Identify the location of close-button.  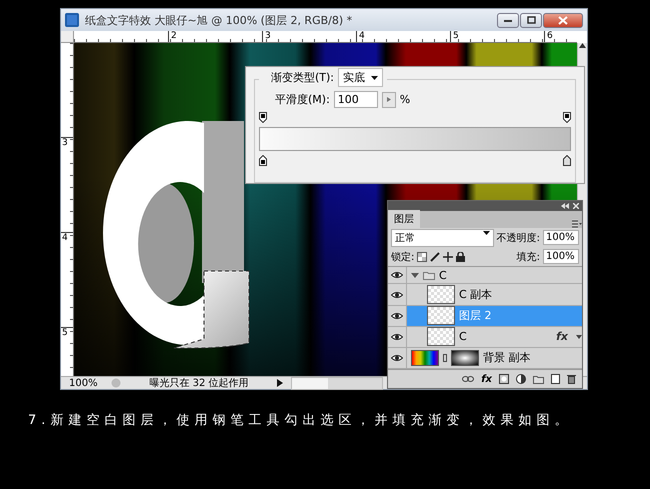
(563, 20).